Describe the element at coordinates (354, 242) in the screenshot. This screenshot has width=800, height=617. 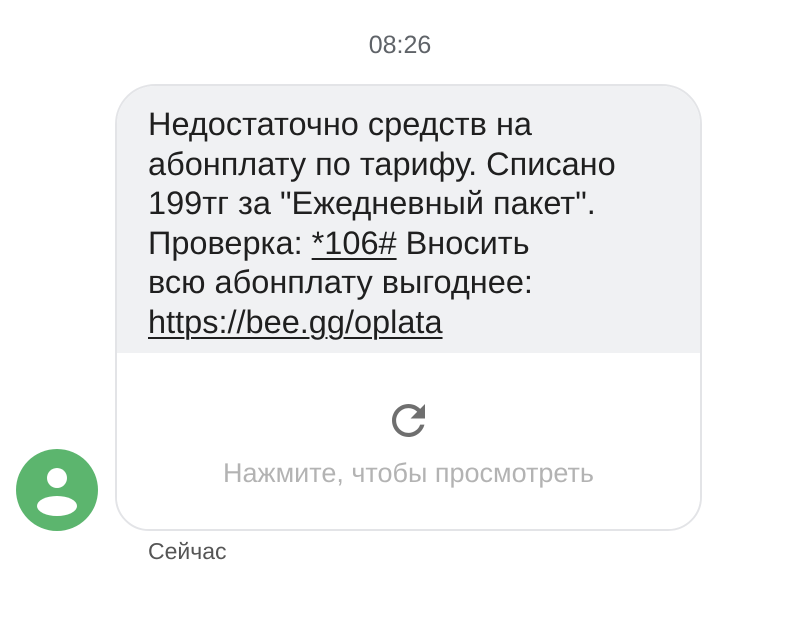
I see `message-link: *106#` at that location.